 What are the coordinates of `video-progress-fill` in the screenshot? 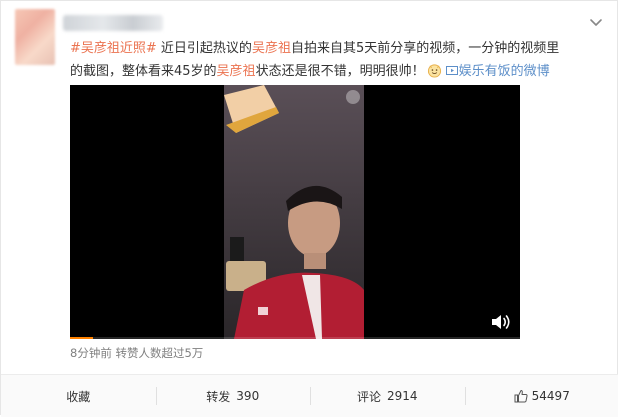 It's located at (81, 338).